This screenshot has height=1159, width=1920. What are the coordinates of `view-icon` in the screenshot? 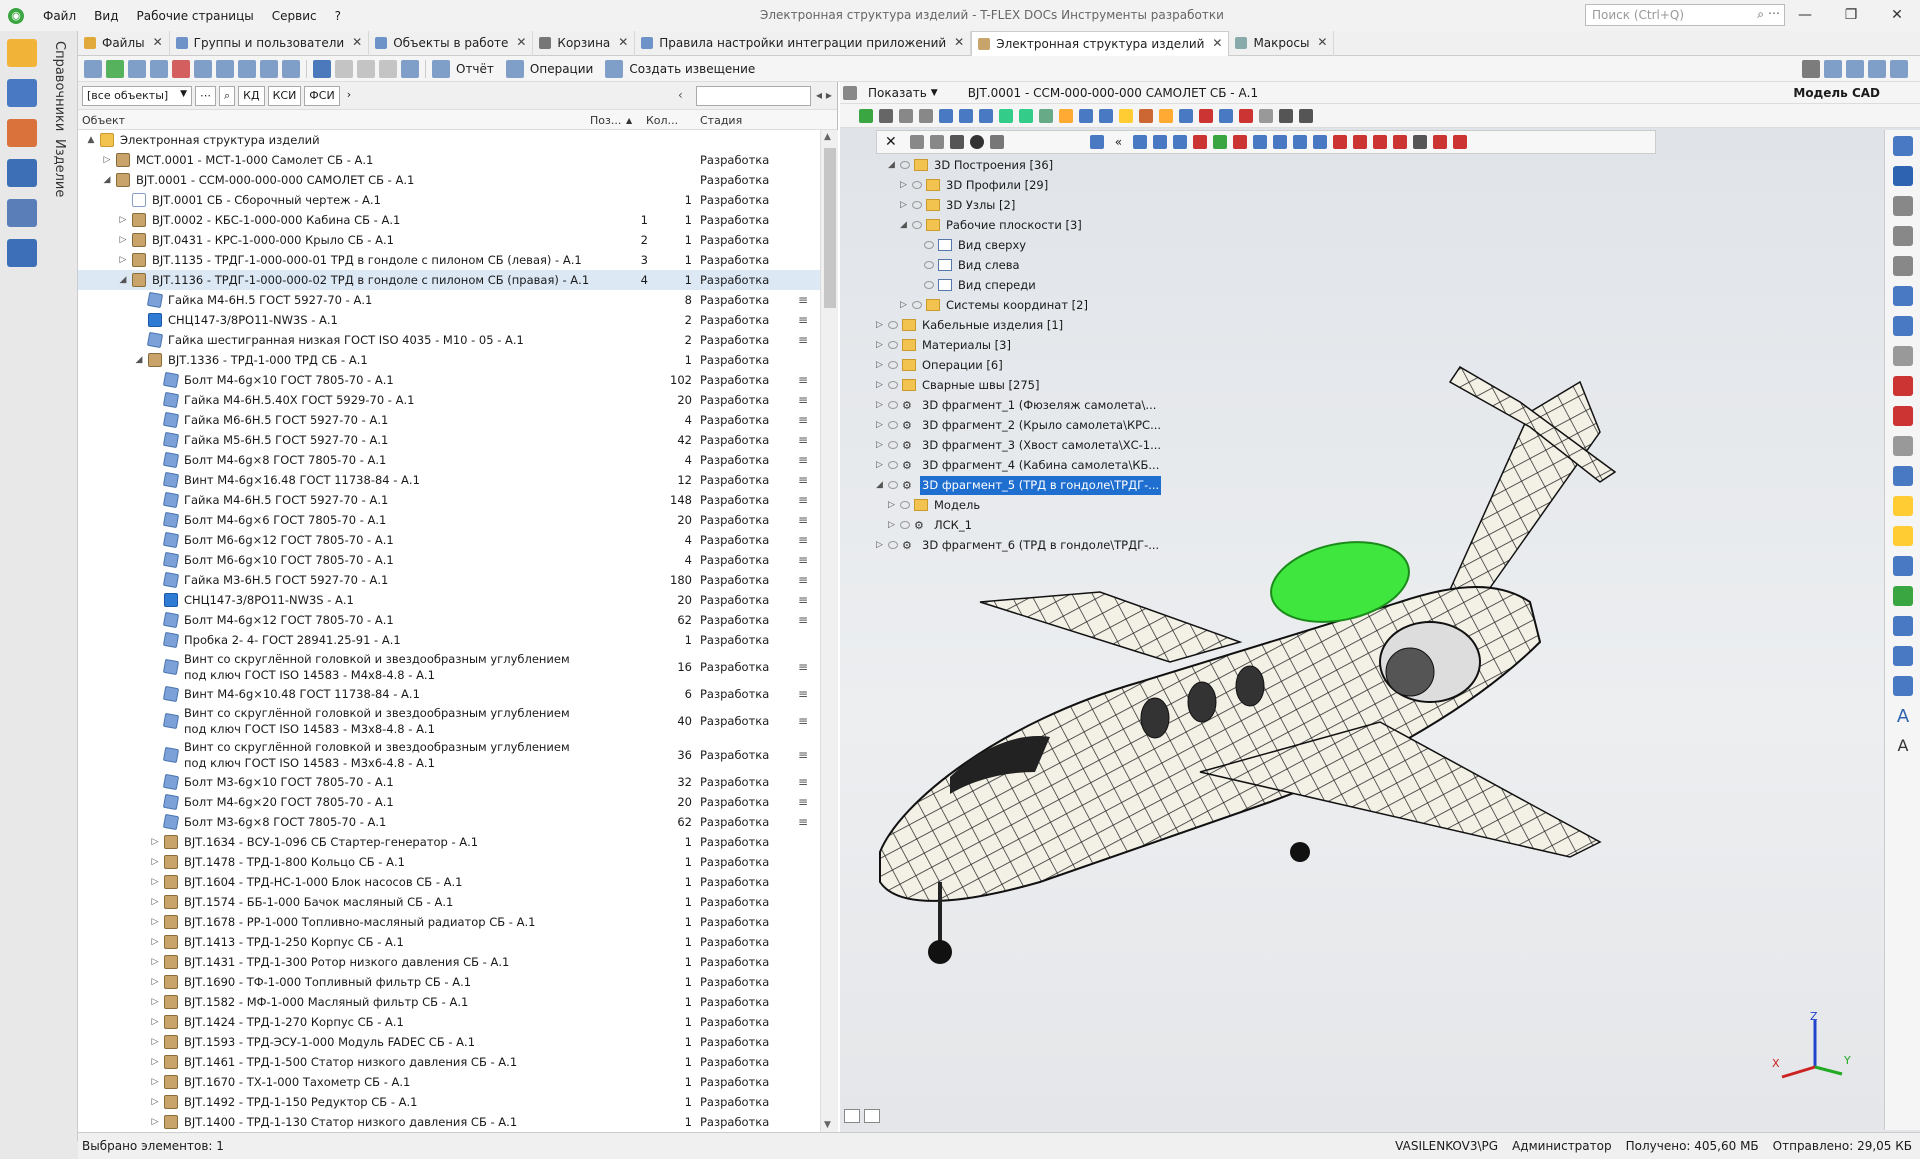 It's located at (1903, 656).